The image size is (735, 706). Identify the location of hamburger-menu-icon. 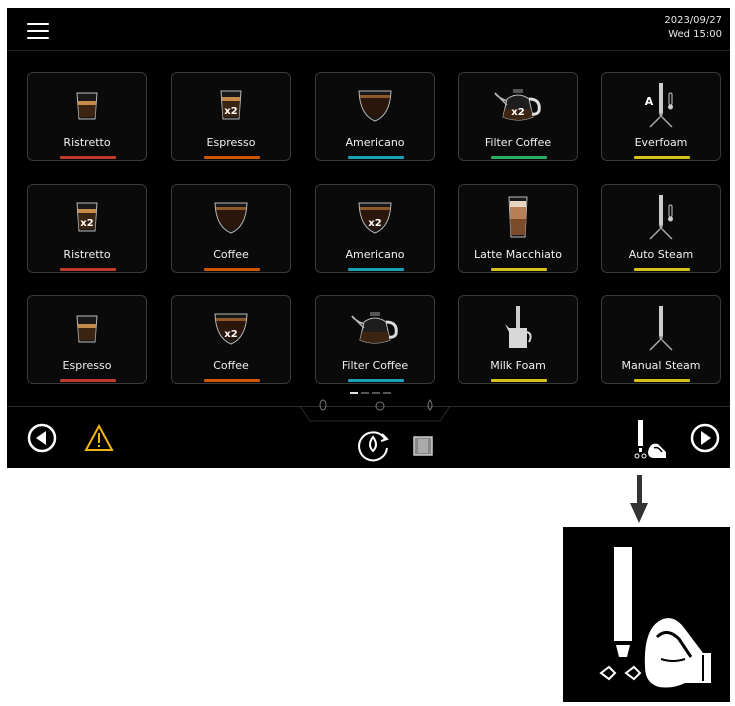
(38, 29).